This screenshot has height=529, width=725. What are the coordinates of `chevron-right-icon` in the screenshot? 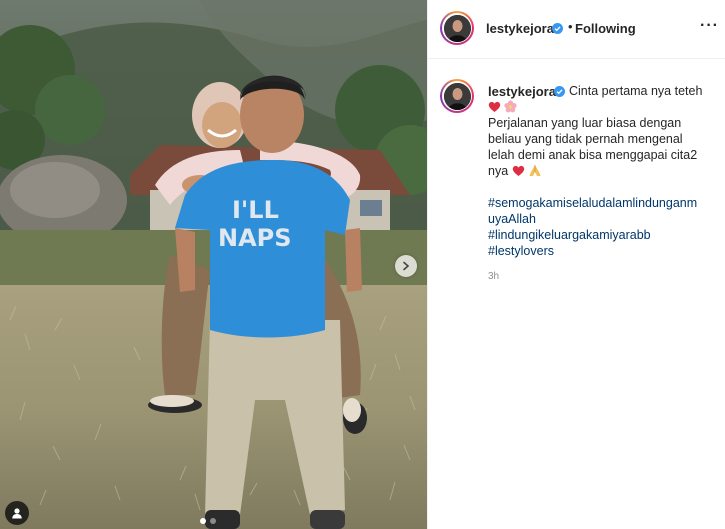 It's located at (406, 266).